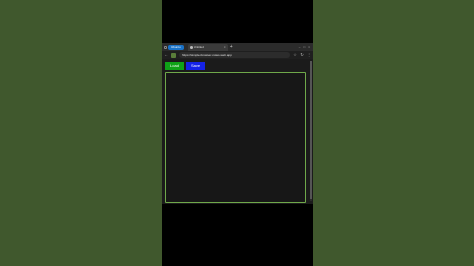 The image size is (474, 266). I want to click on new-tab-button: +, so click(231, 47).